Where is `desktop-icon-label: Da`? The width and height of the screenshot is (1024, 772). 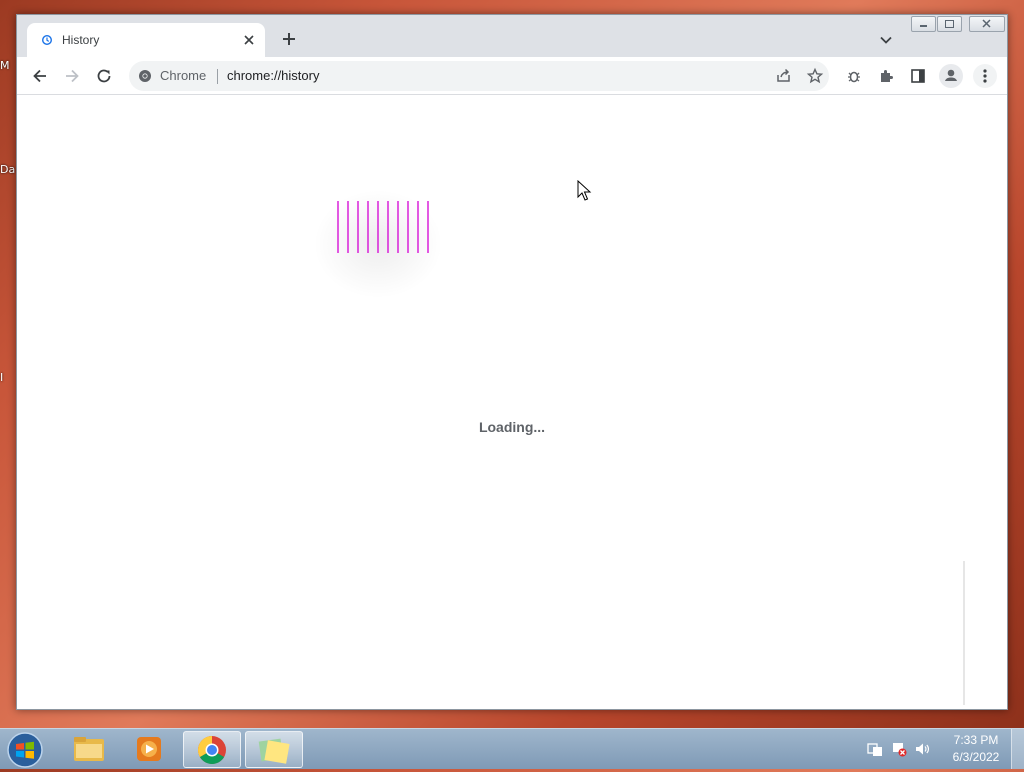
desktop-icon-label: Da is located at coordinates (7, 170).